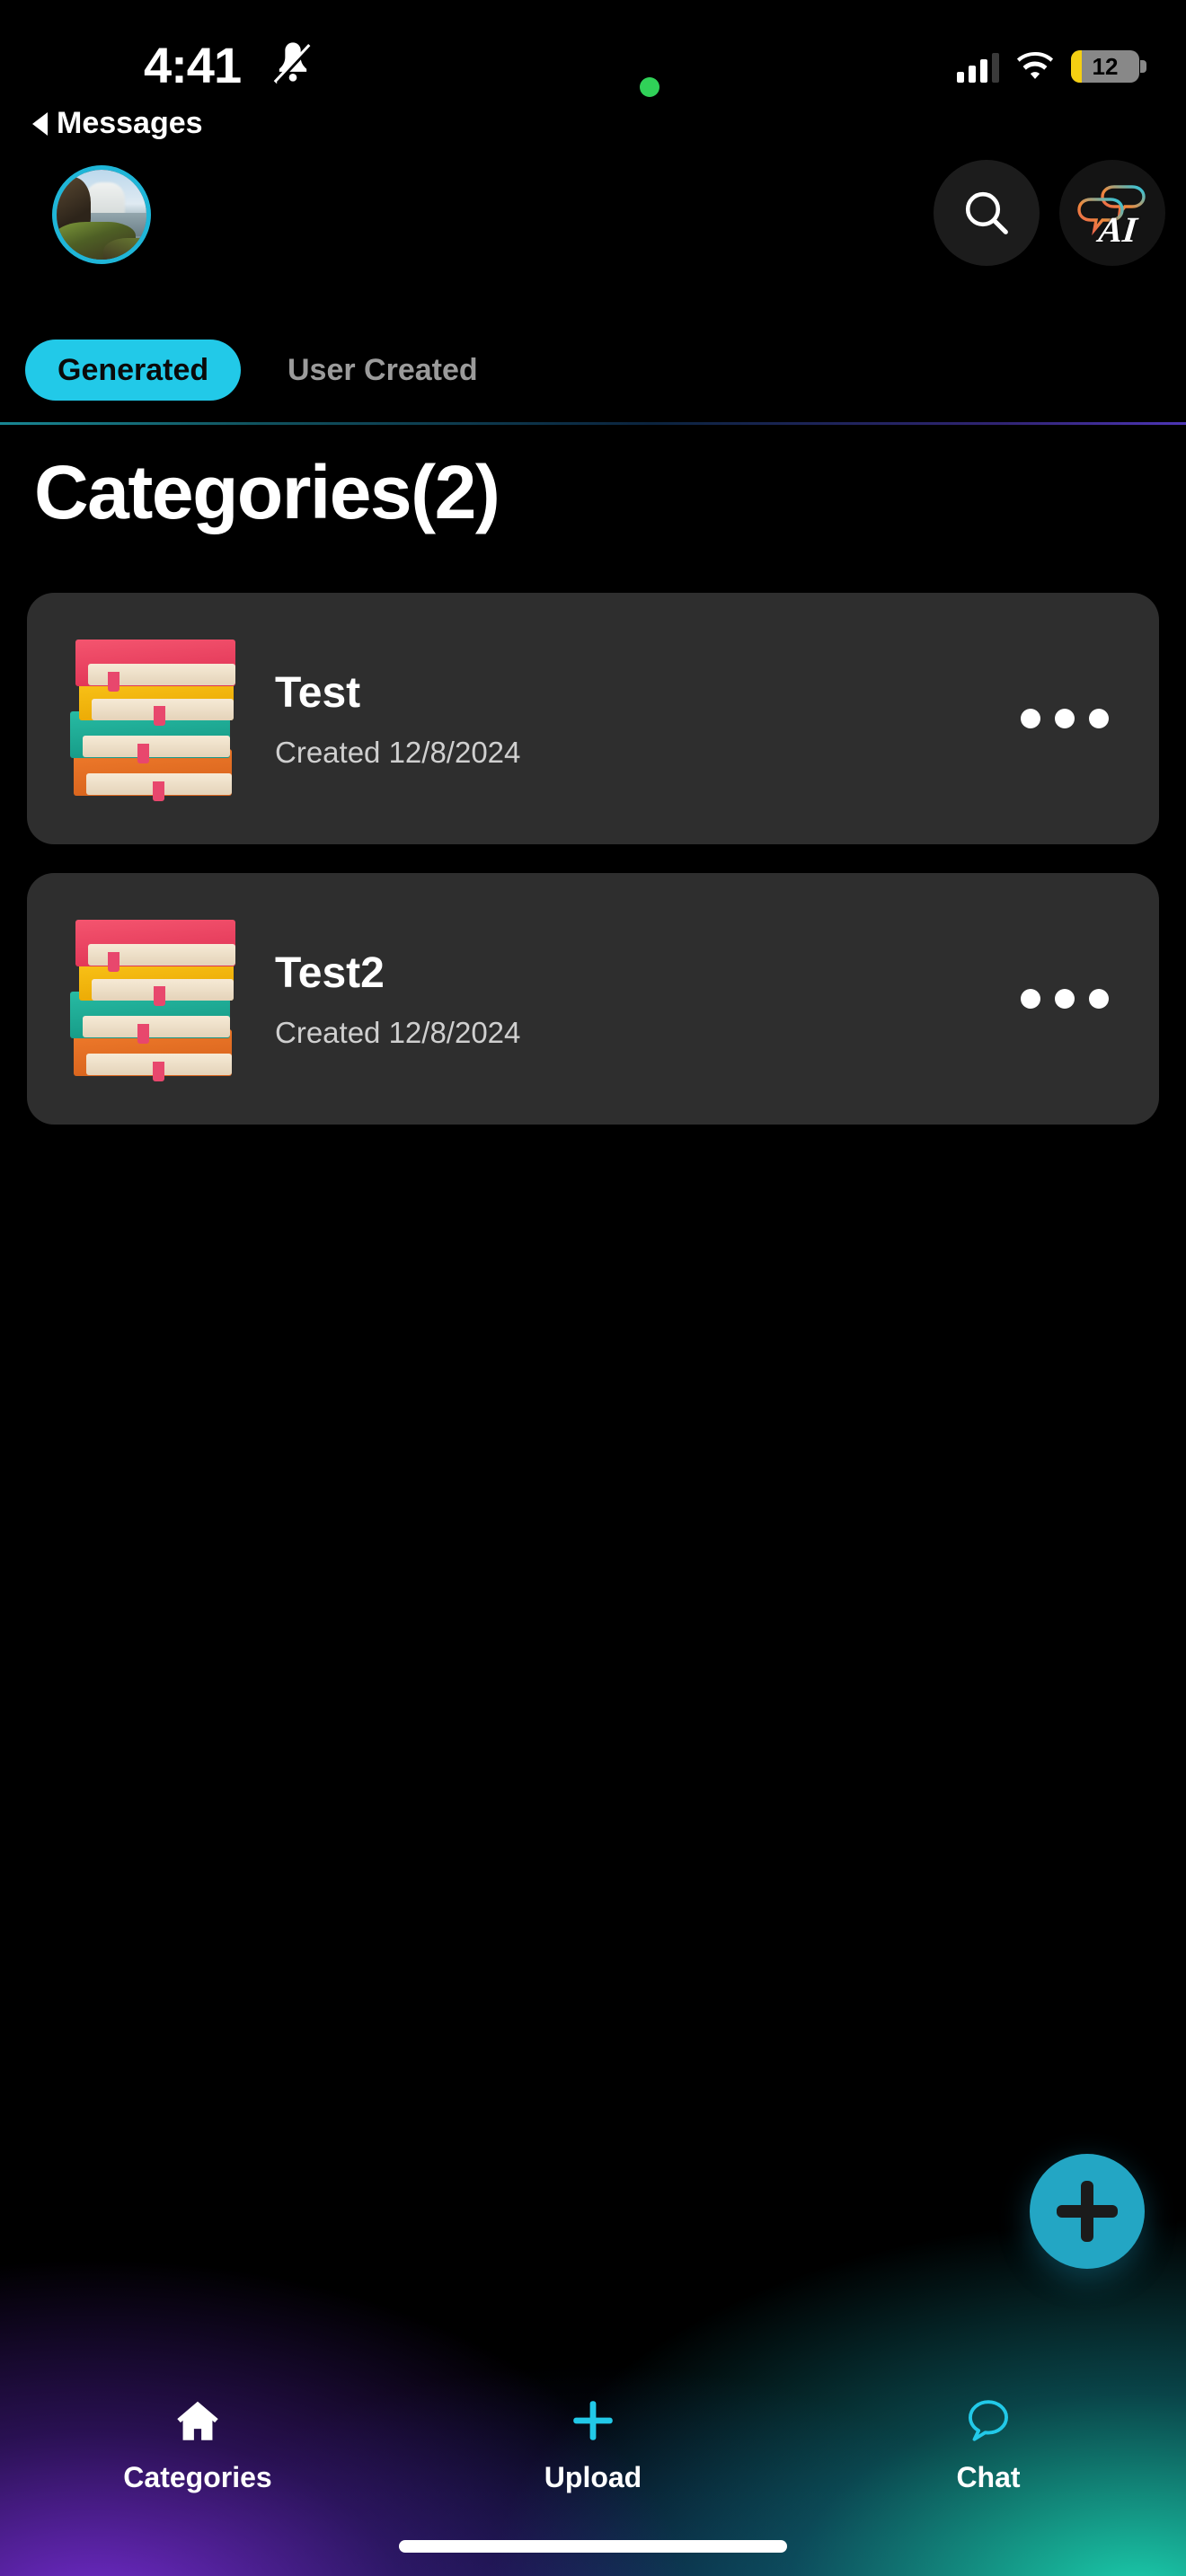 Image resolution: width=1186 pixels, height=2576 pixels. What do you see at coordinates (197, 2420) in the screenshot?
I see `home-icon` at bounding box center [197, 2420].